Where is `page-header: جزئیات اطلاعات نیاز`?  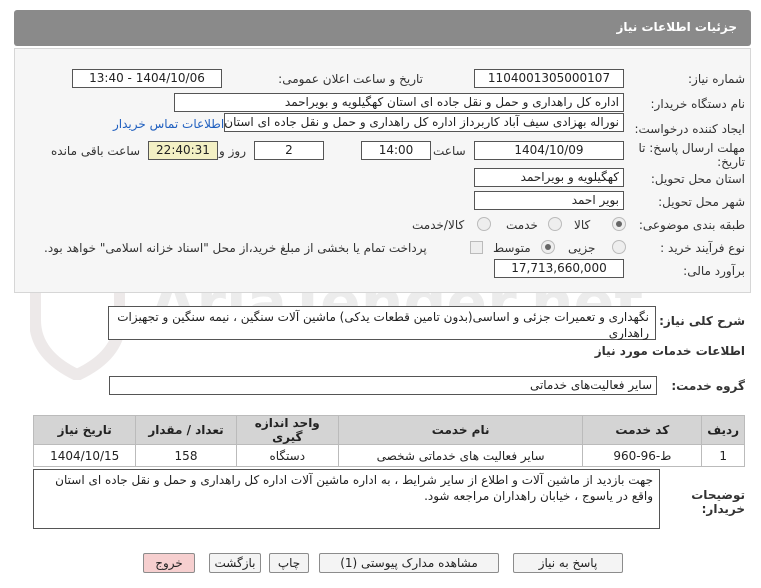 page-header: جزئیات اطلاعات نیاز is located at coordinates (382, 28).